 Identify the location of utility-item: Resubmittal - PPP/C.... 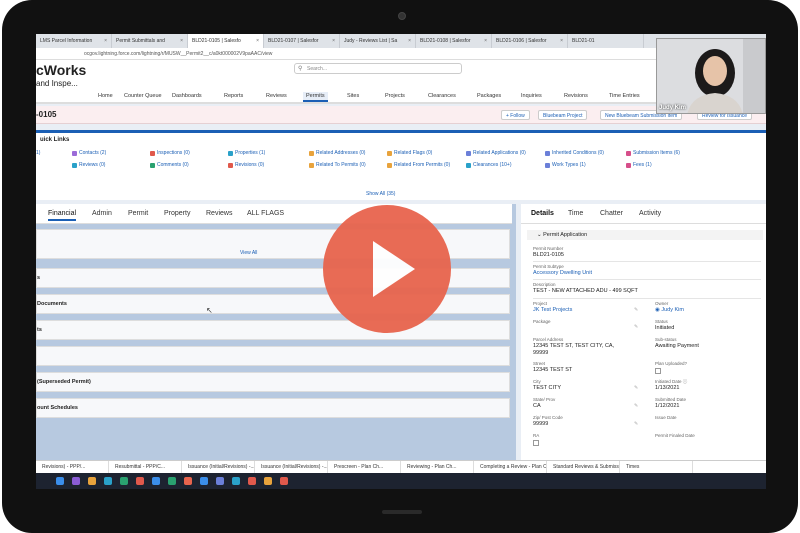
(145, 467).